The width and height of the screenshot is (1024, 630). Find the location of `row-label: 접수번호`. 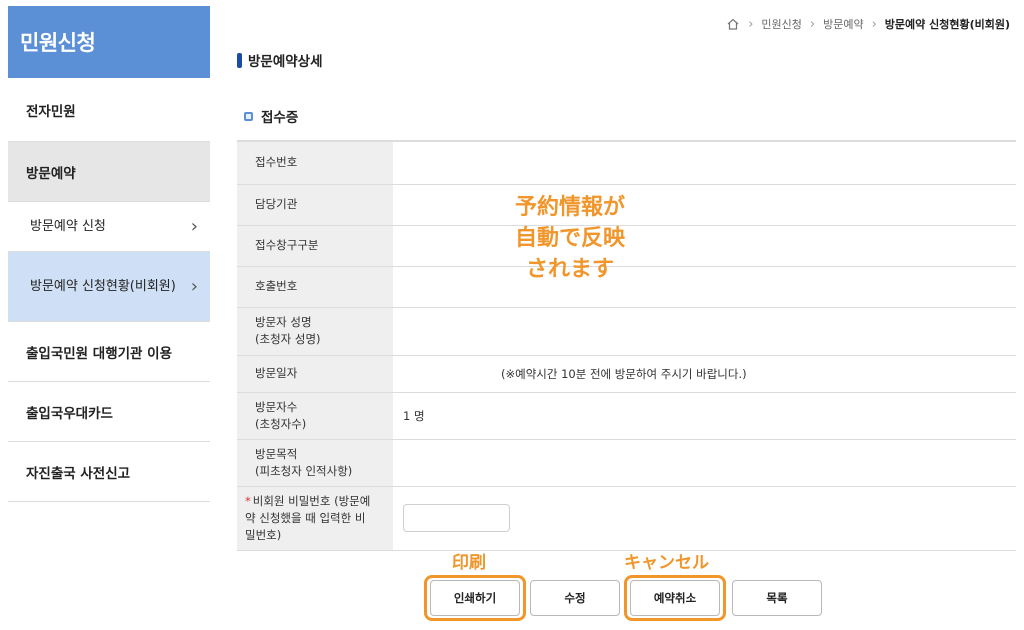

row-label: 접수번호 is located at coordinates (315, 163).